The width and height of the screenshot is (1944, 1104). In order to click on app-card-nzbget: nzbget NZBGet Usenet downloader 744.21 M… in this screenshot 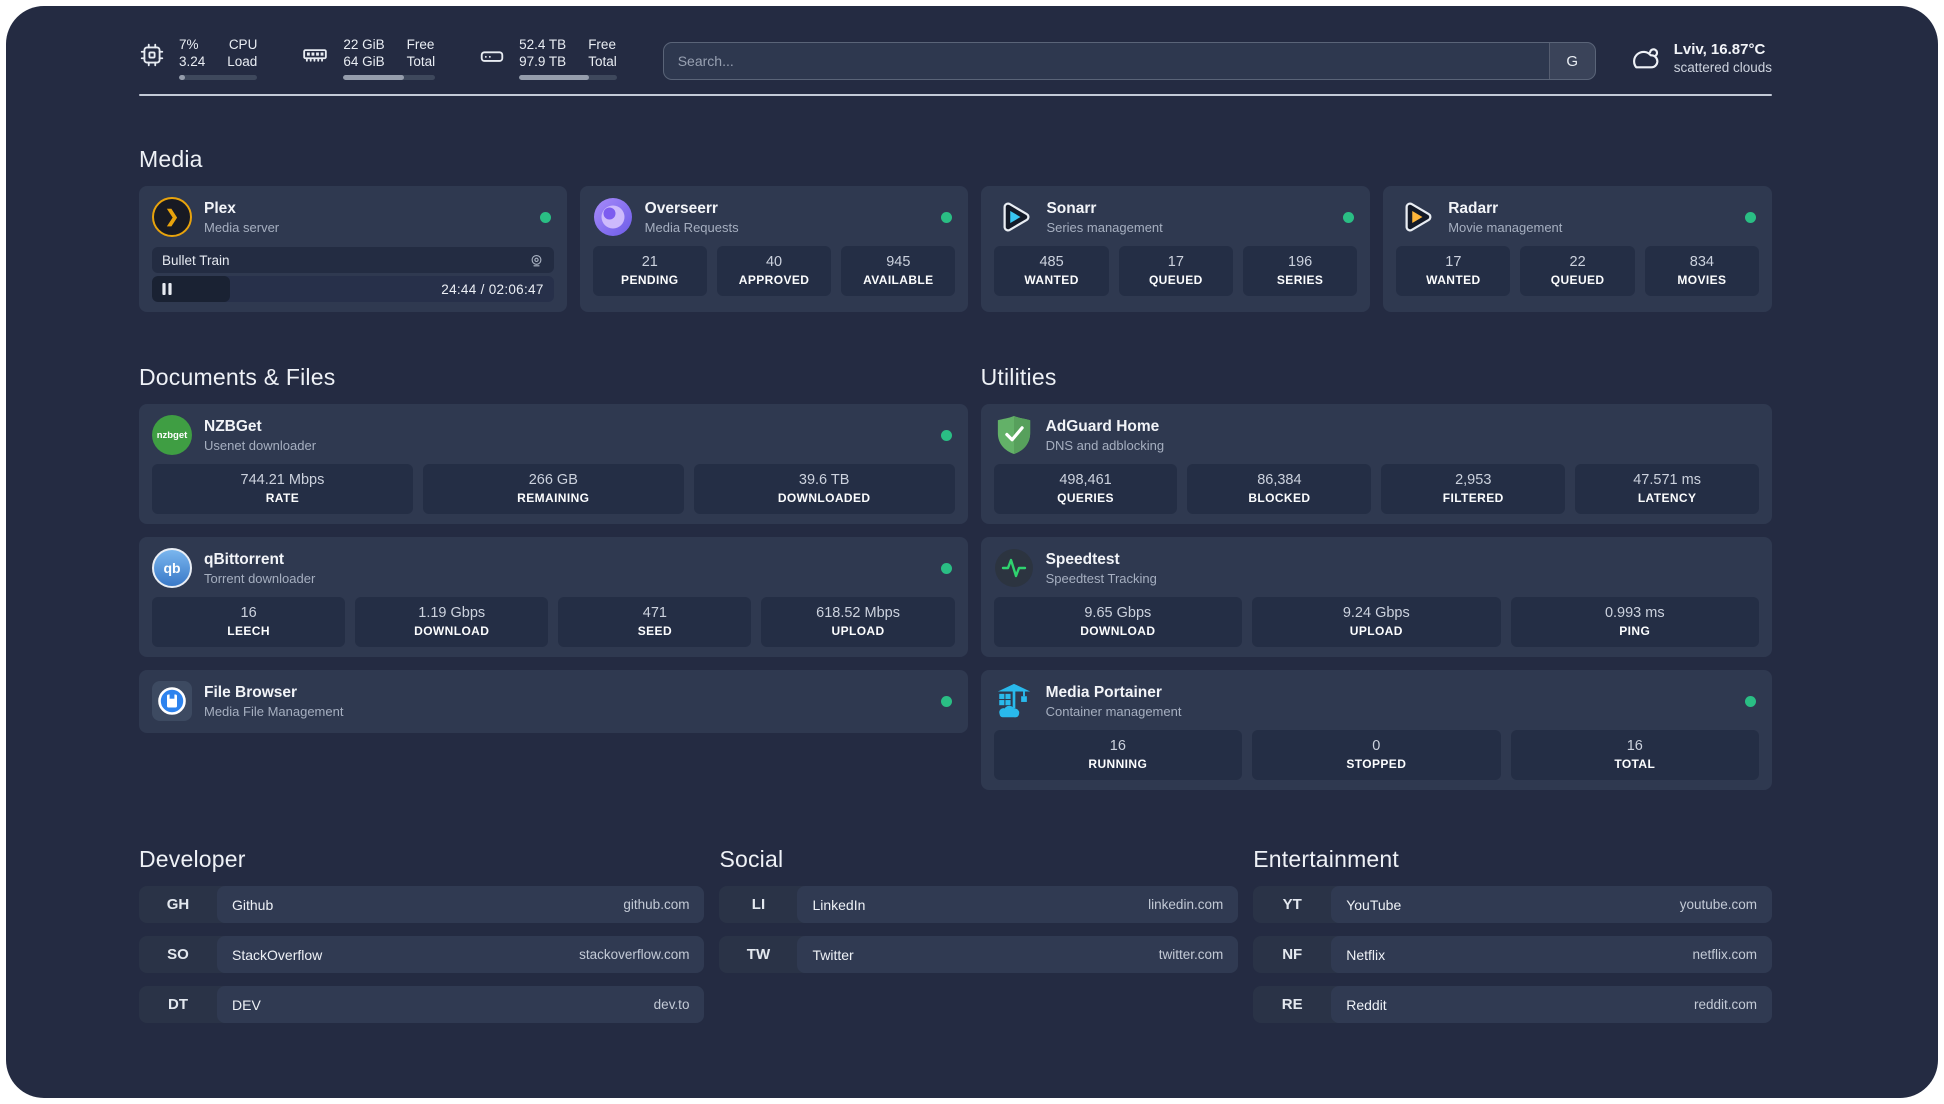, I will do `click(553, 464)`.